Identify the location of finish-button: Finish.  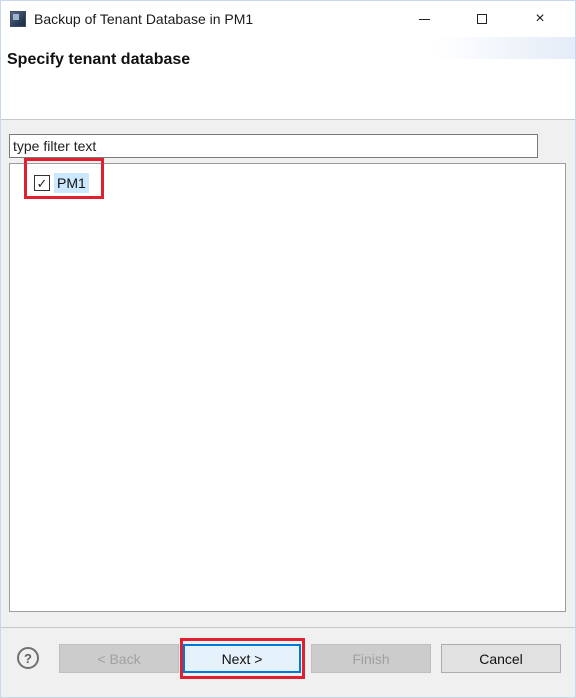
(371, 658).